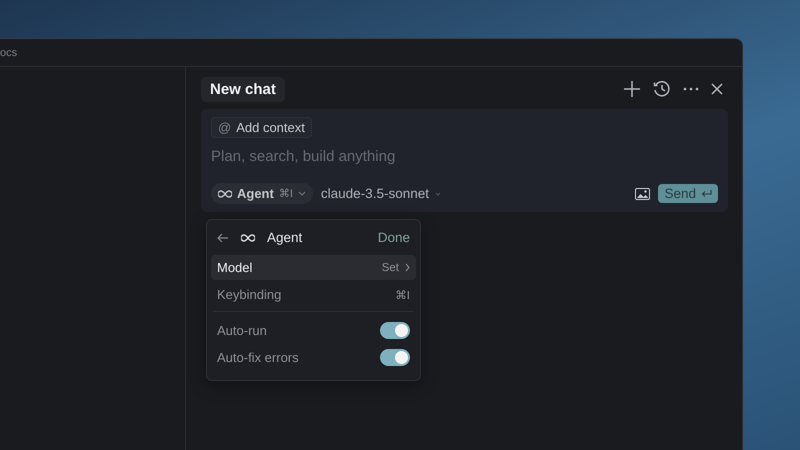 The height and width of the screenshot is (450, 800). Describe the element at coordinates (261, 127) in the screenshot. I see `add-context-button: @ Add context` at that location.